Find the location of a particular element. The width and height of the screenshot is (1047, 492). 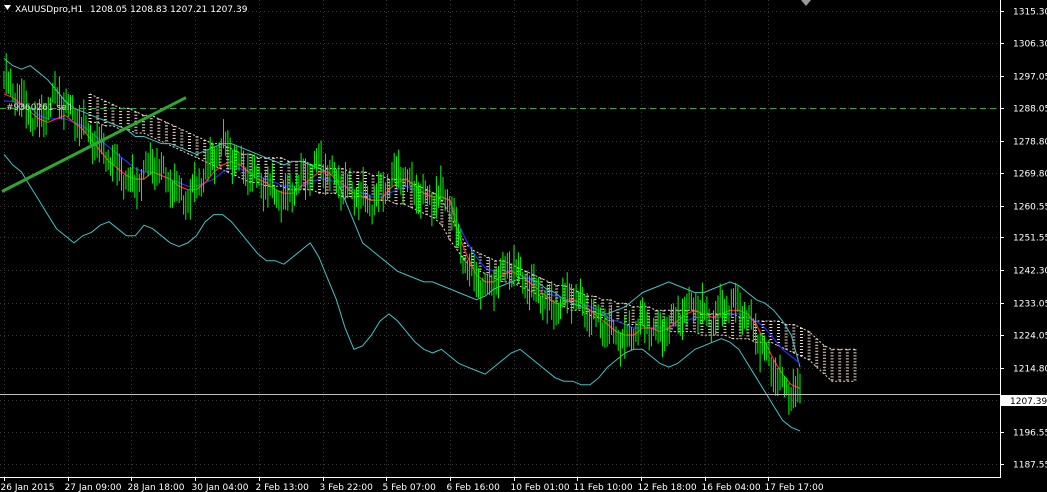

symbol-dropdown-icon is located at coordinates (7, 7).